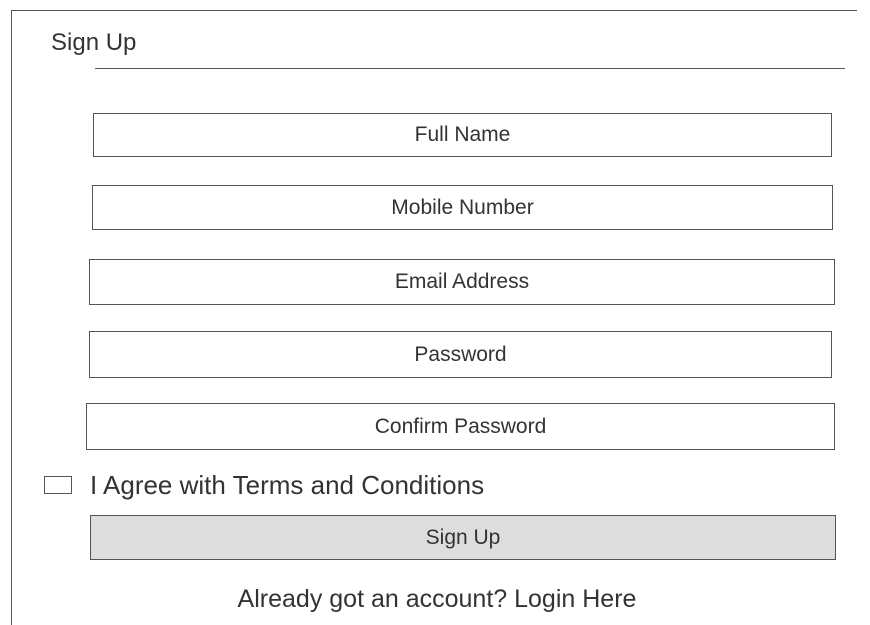 The image size is (870, 625). I want to click on password-input, so click(460, 354).